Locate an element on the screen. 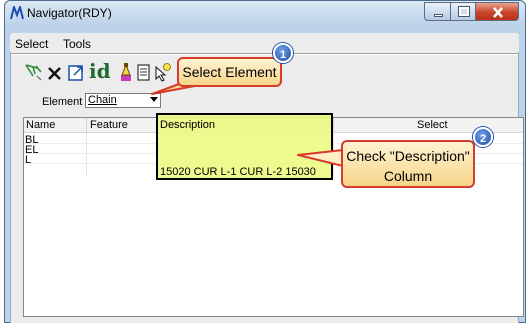 The height and width of the screenshot is (323, 526). callout-check-description: Check "Description" Column is located at coordinates (408, 164).